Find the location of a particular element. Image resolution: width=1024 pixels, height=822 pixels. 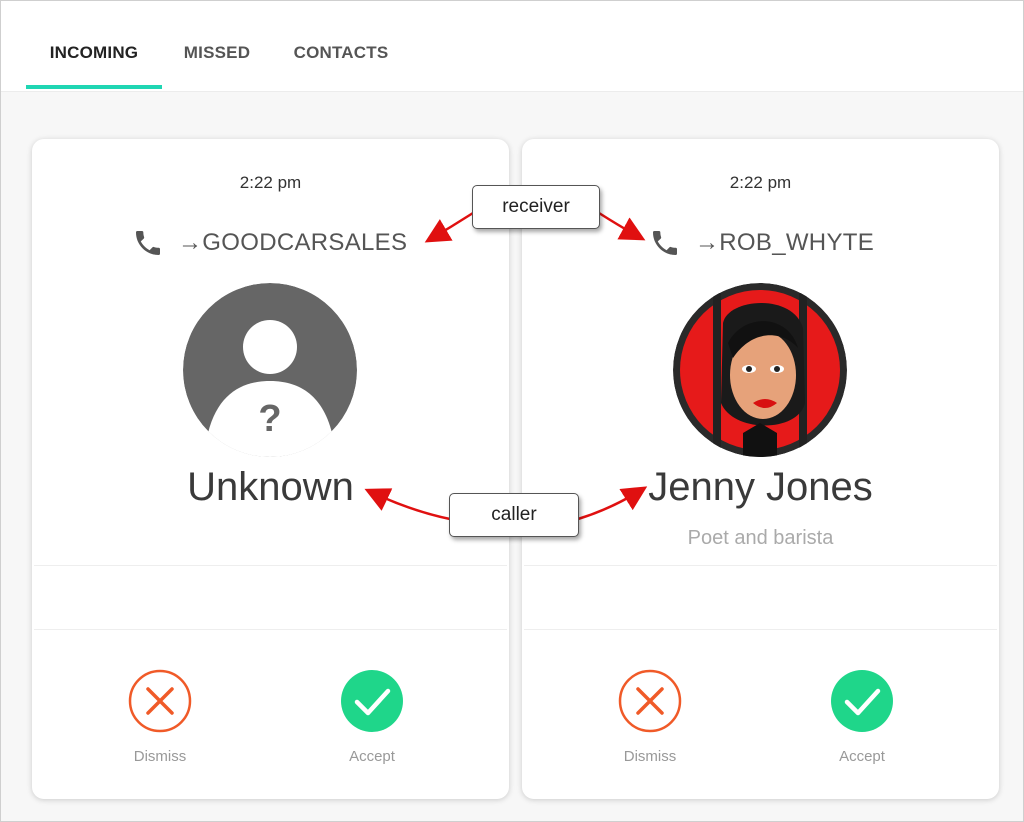

caller-name: Jenny Jones is located at coordinates (760, 487).